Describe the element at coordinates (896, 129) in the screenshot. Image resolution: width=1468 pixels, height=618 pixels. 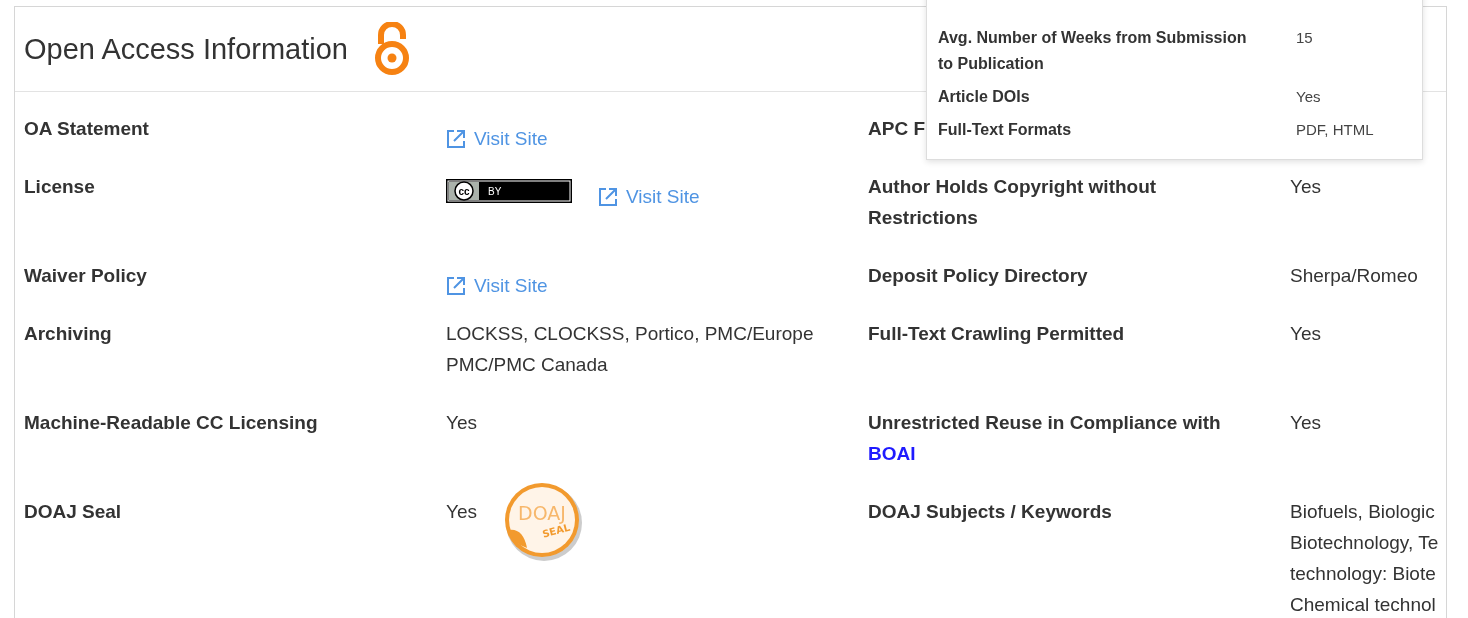
I see `field-label: APC F` at that location.